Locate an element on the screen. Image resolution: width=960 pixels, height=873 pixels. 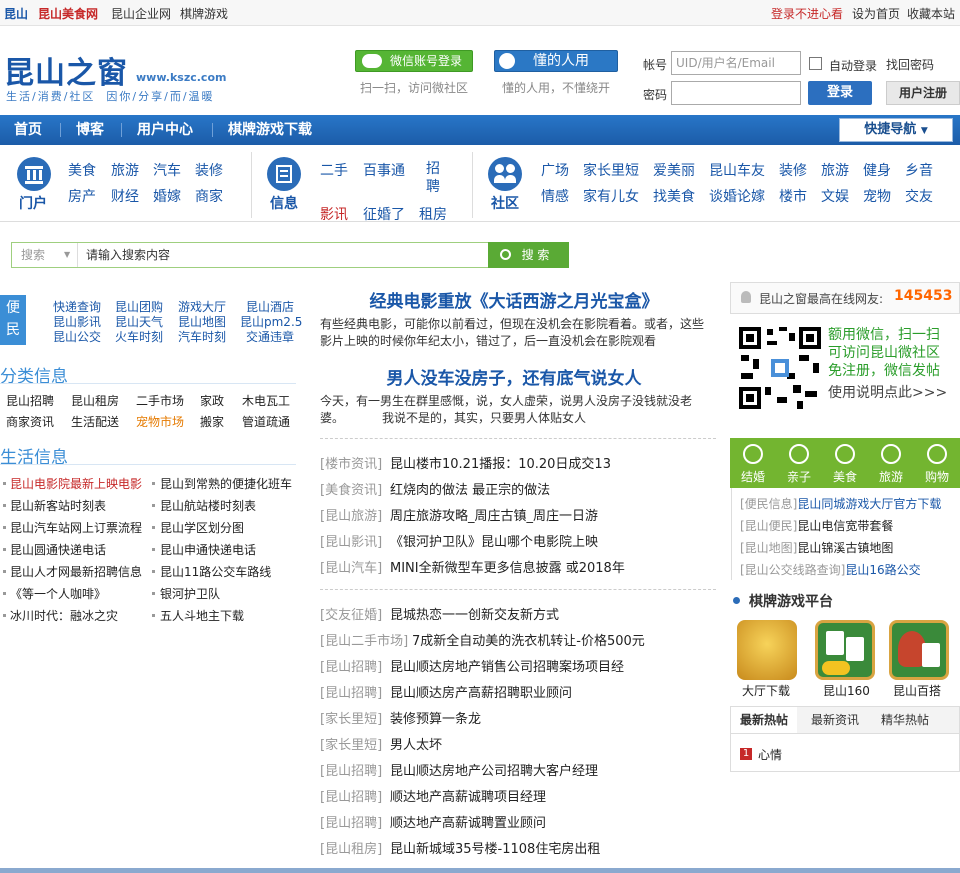
life-left-5: 《等一个人咖啡》 is located at coordinates (58, 593).